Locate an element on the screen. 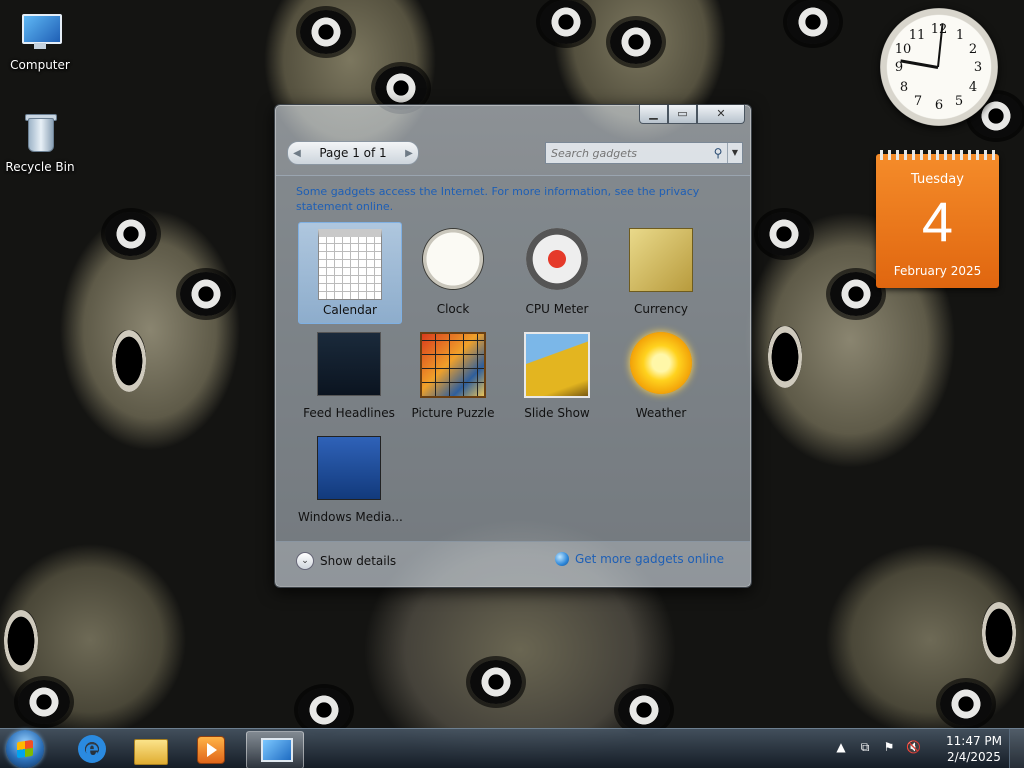  gadget-label: Currency is located at coordinates (661, 309).